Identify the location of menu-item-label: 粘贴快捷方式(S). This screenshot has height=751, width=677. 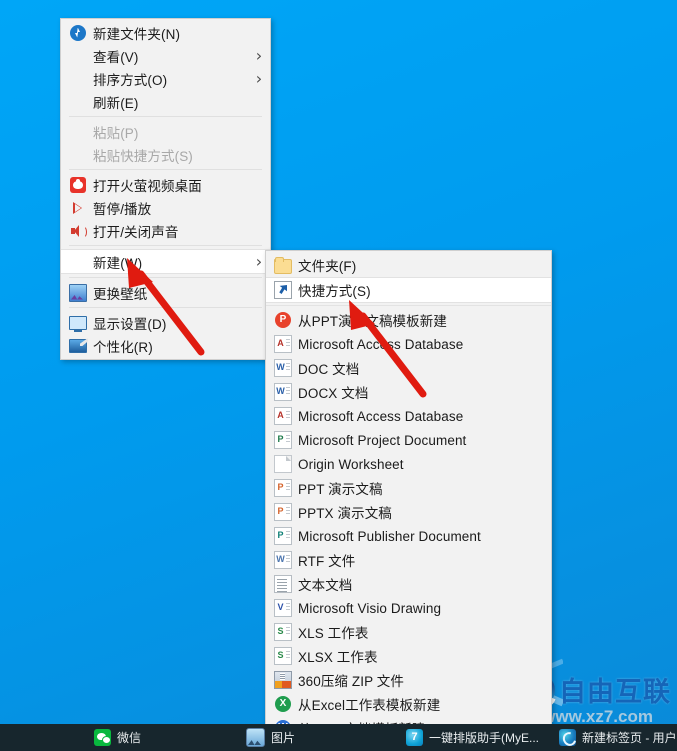
(143, 156).